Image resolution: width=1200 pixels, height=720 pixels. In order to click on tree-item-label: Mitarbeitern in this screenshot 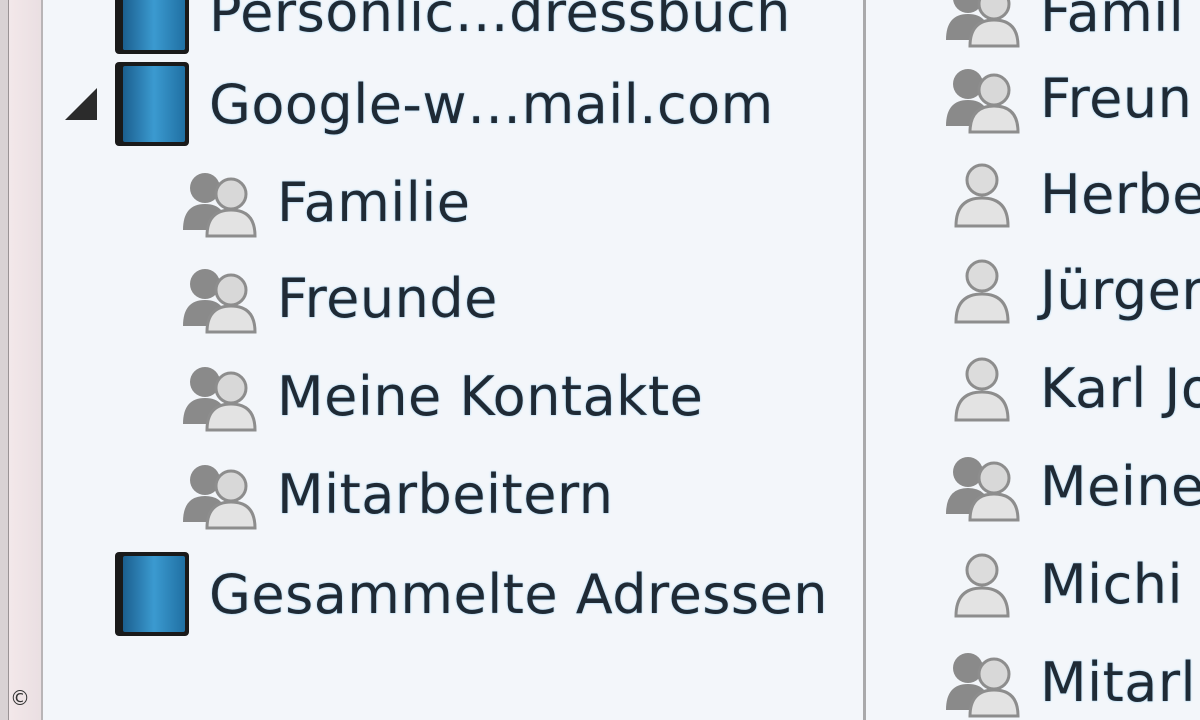, I will do `click(445, 494)`.